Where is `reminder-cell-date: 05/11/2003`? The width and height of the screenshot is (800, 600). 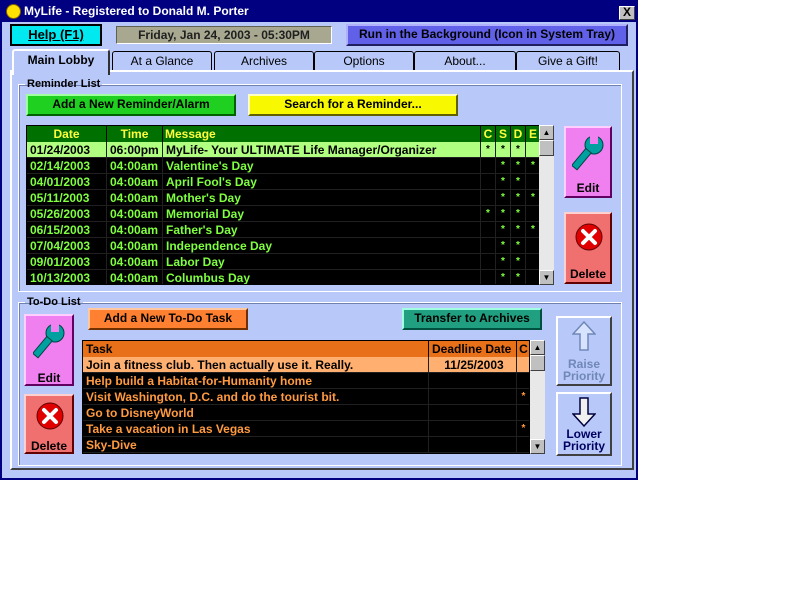 reminder-cell-date: 05/11/2003 is located at coordinates (67, 198).